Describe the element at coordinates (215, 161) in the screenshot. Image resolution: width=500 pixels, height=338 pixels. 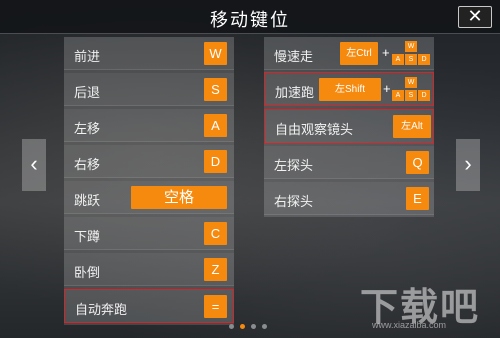
I see `keybind-key: D` at that location.